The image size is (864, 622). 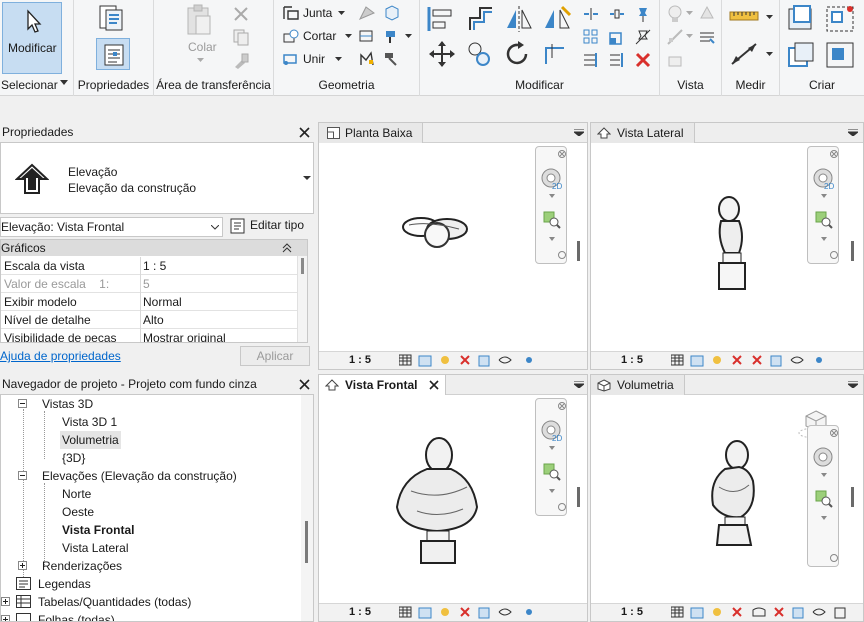 What do you see at coordinates (302, 299) in the screenshot?
I see `properties-scrollbar` at bounding box center [302, 299].